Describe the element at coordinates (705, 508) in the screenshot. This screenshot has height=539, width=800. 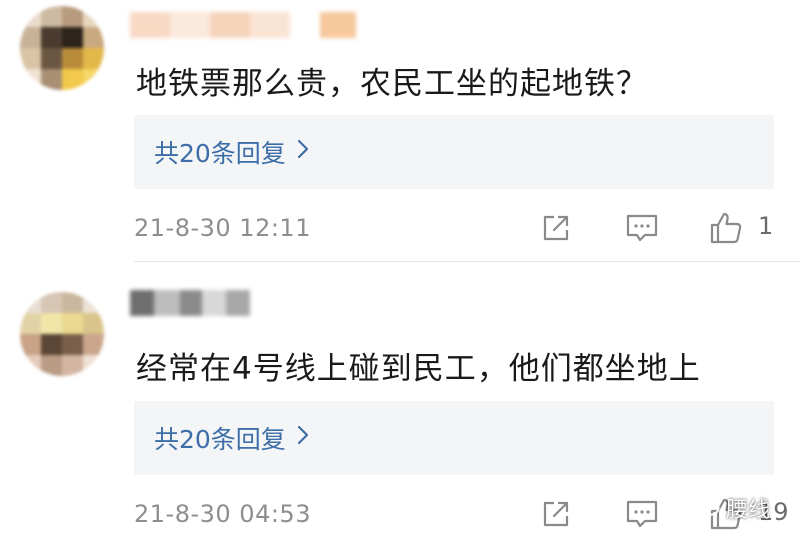
I see `wechat-logo-icon` at that location.